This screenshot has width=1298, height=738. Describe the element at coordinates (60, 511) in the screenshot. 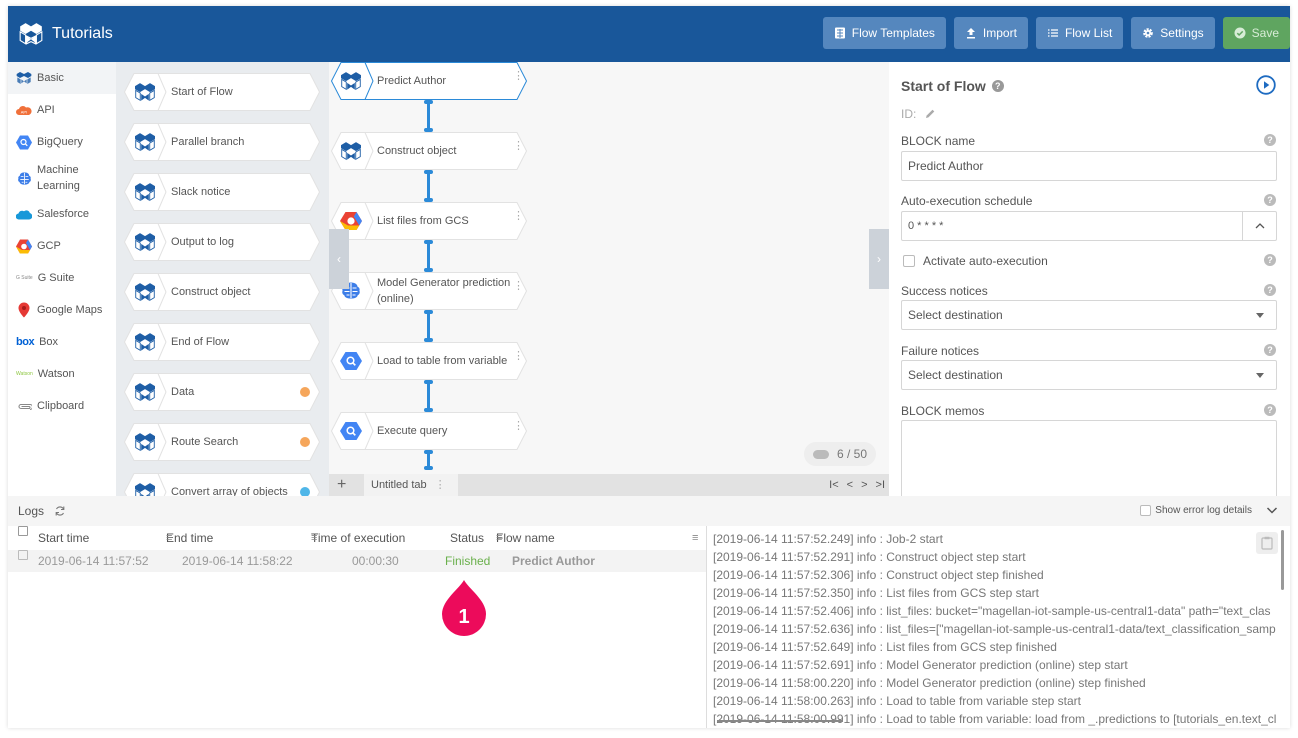

I see `refresh-icon` at that location.